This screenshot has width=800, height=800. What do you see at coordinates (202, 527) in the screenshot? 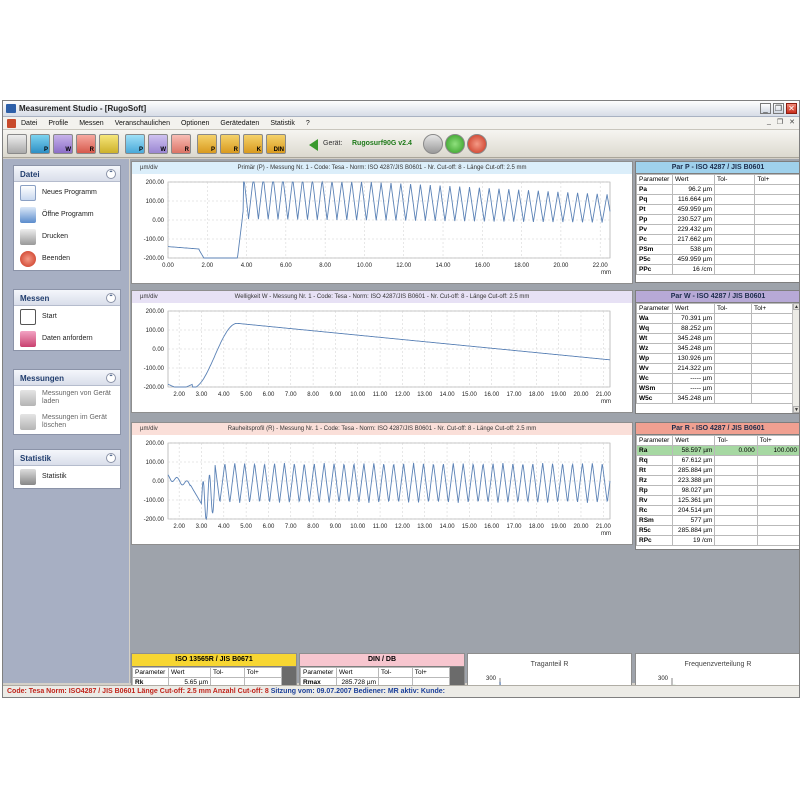
I see `x-tick-label: 3.00` at bounding box center [202, 527].